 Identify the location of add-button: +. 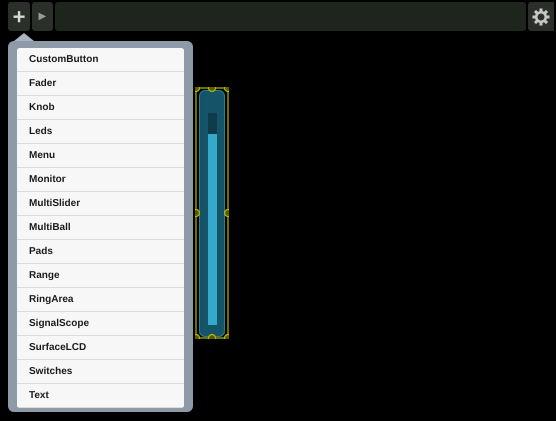
(19, 16).